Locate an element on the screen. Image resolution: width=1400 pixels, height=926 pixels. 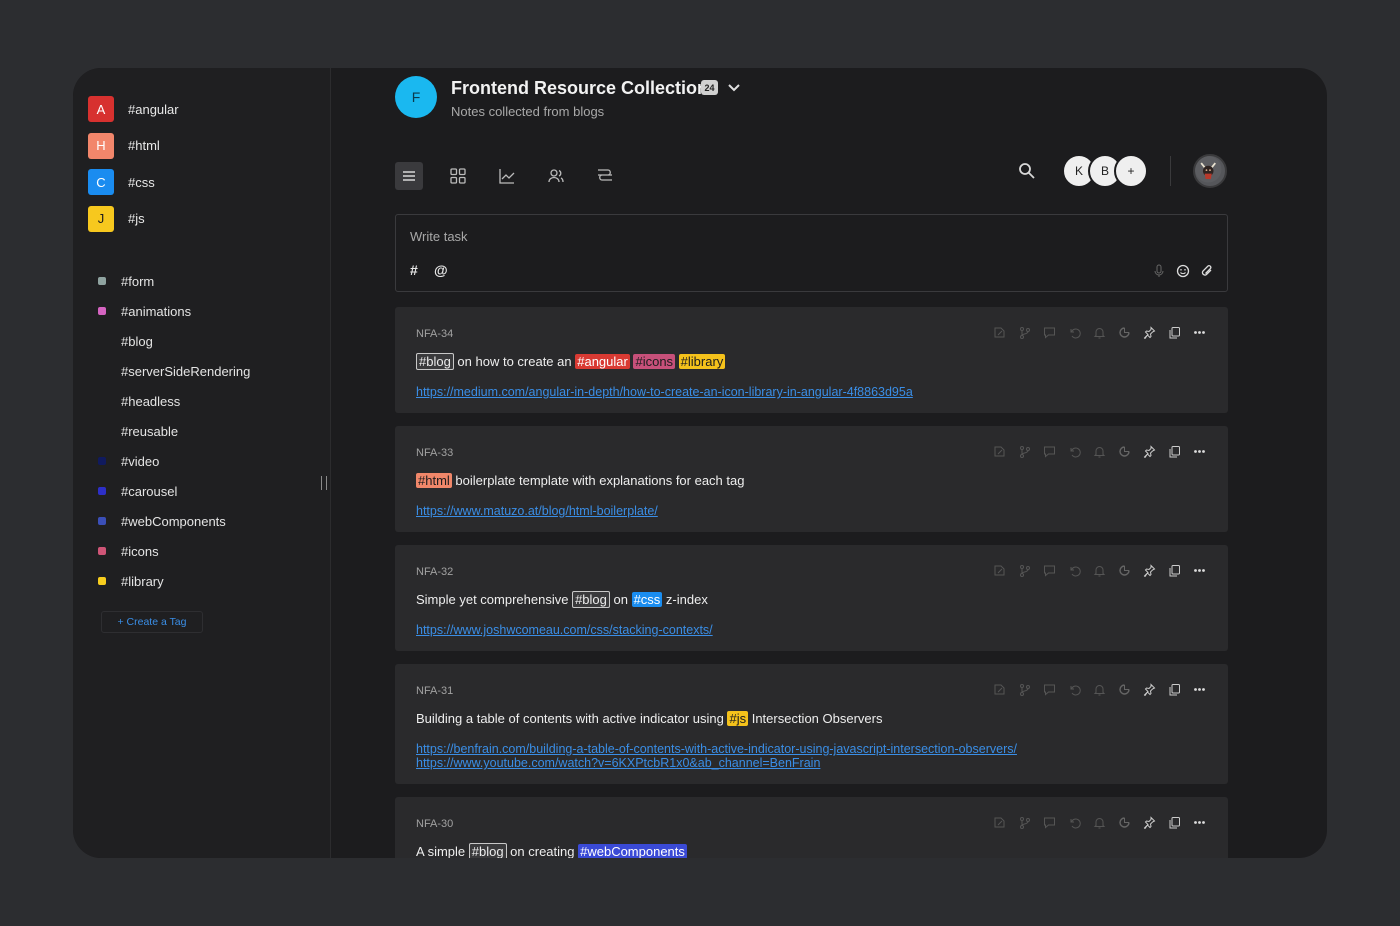
list-view-button is located at coordinates (409, 176).